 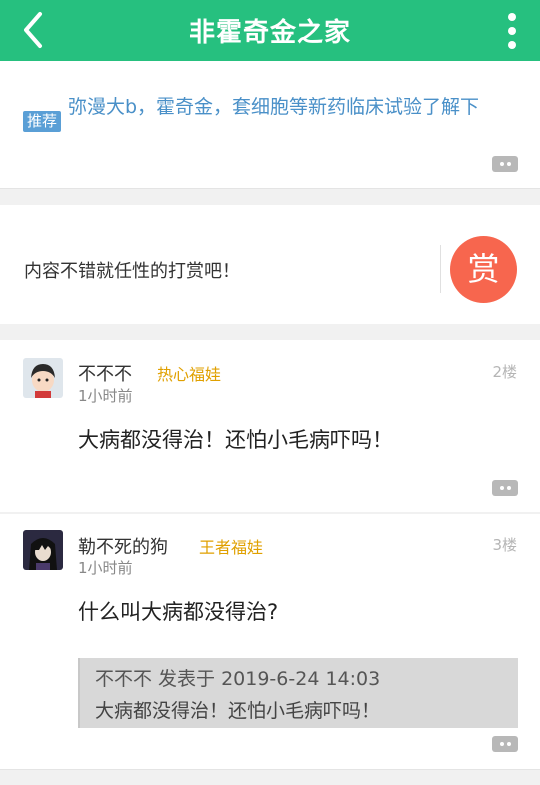 I want to click on top-bar: 非霍奇金之家, so click(x=270, y=30).